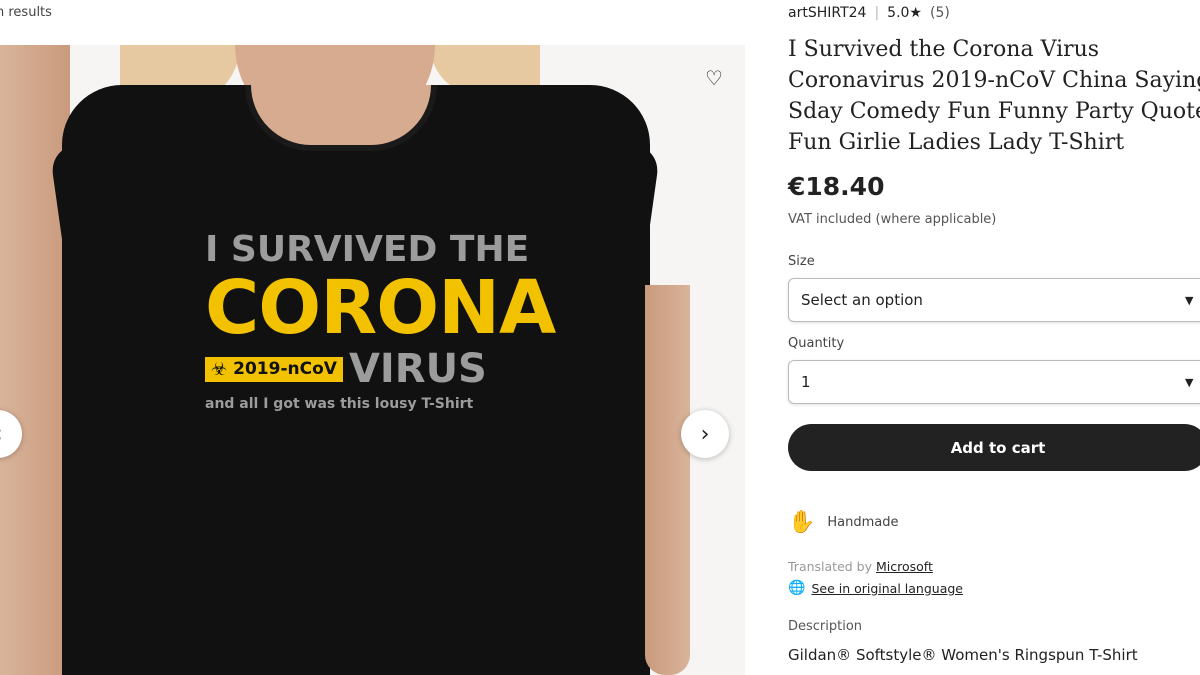  I want to click on print-line-2: CORONA, so click(380, 308).